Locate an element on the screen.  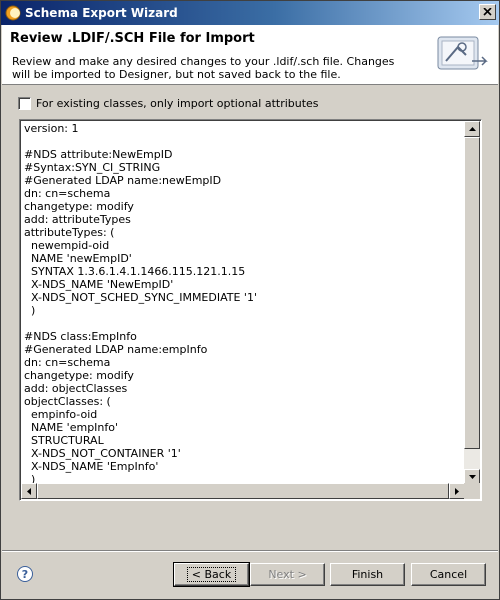
schema-wizard-icon is located at coordinates (462, 53).